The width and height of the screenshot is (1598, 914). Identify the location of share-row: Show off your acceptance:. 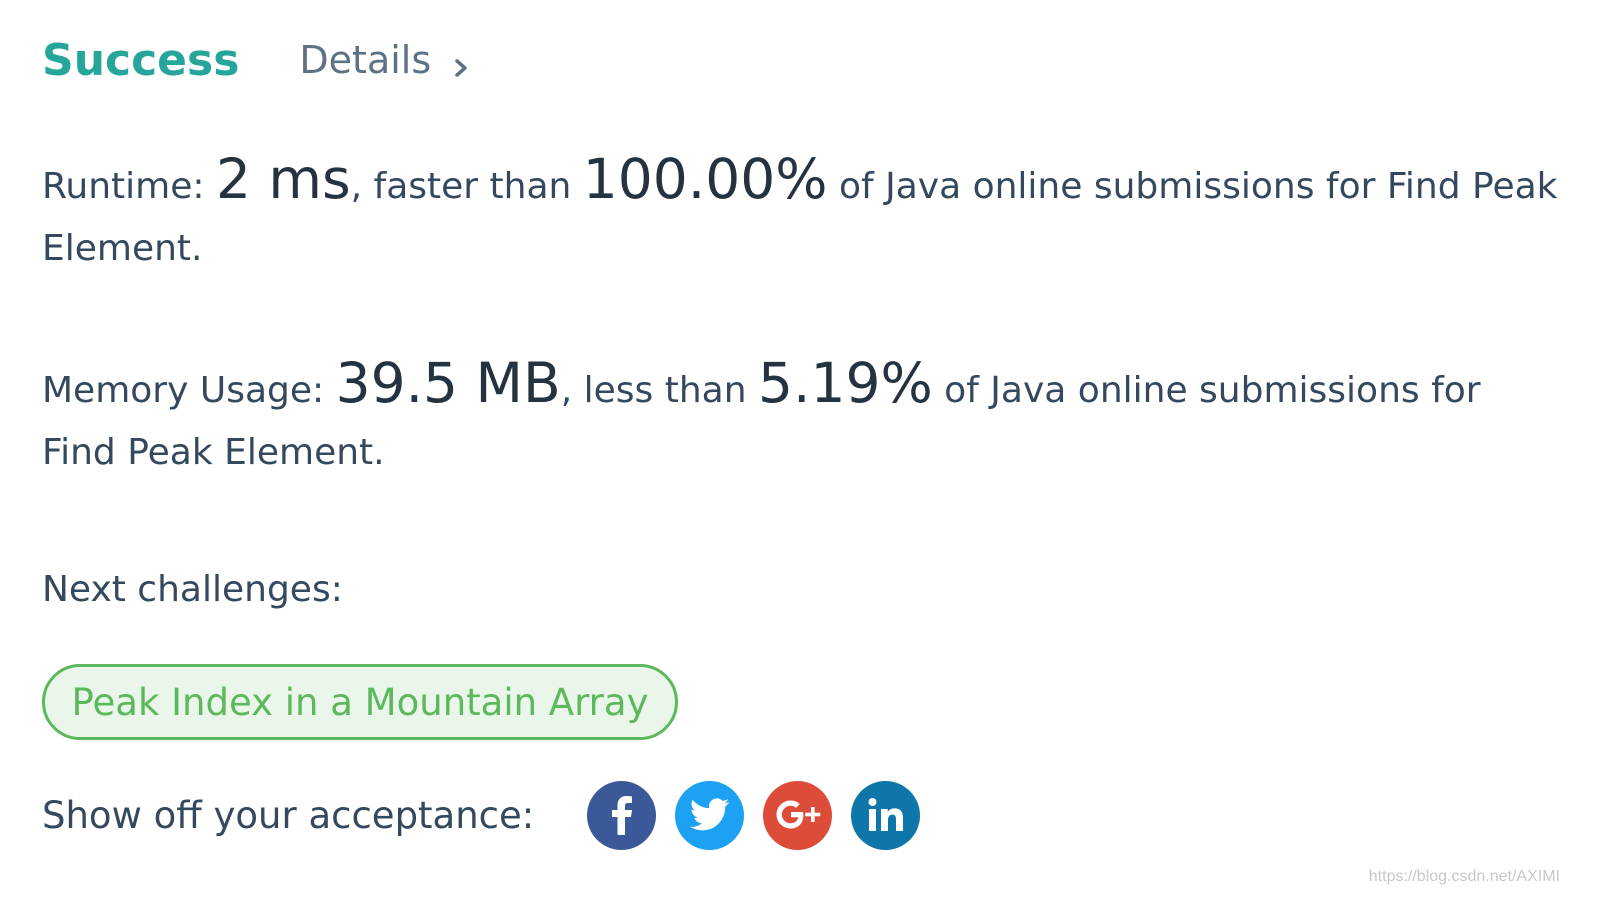
(490, 815).